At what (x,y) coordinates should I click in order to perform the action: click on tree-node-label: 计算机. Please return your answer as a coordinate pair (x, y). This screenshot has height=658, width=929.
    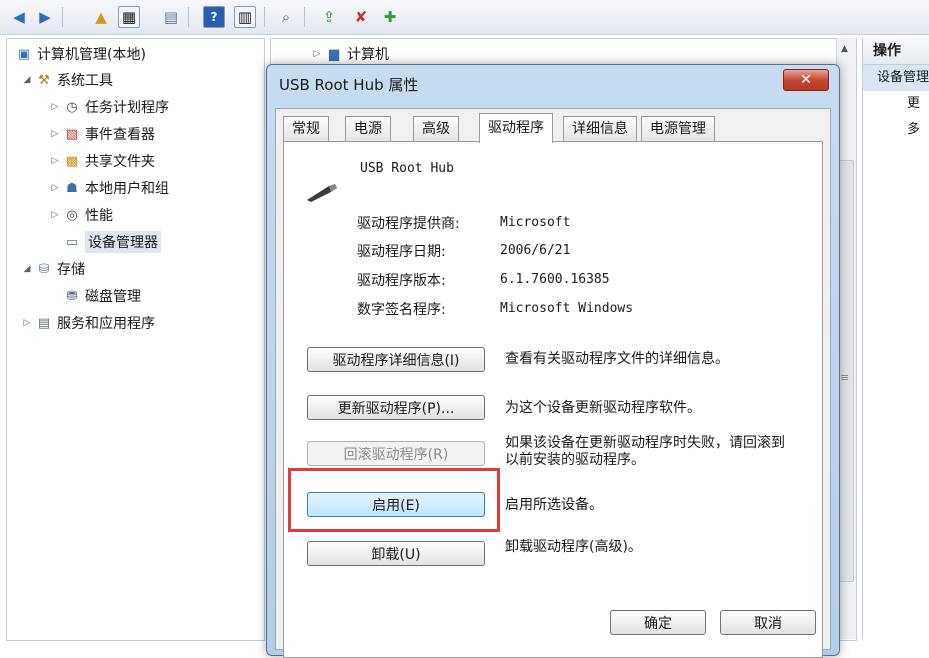
    Looking at the image, I should click on (368, 55).